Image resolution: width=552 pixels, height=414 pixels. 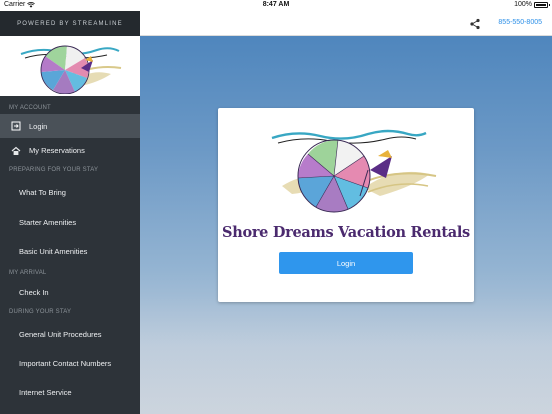 I want to click on sidebar-item-login: Login, so click(x=70, y=126).